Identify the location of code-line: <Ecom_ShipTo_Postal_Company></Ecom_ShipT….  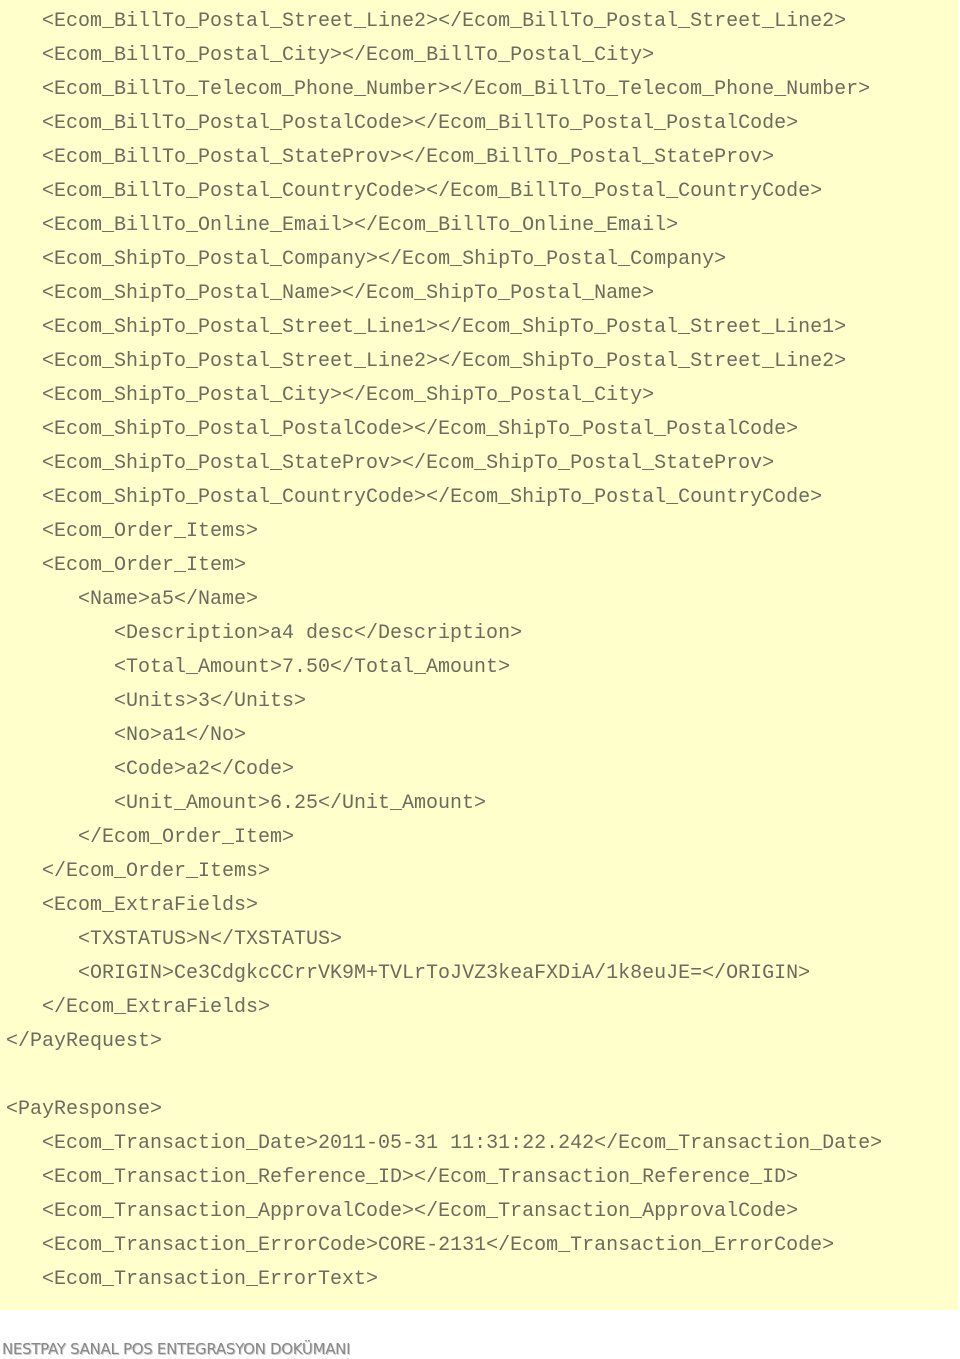
(384, 259).